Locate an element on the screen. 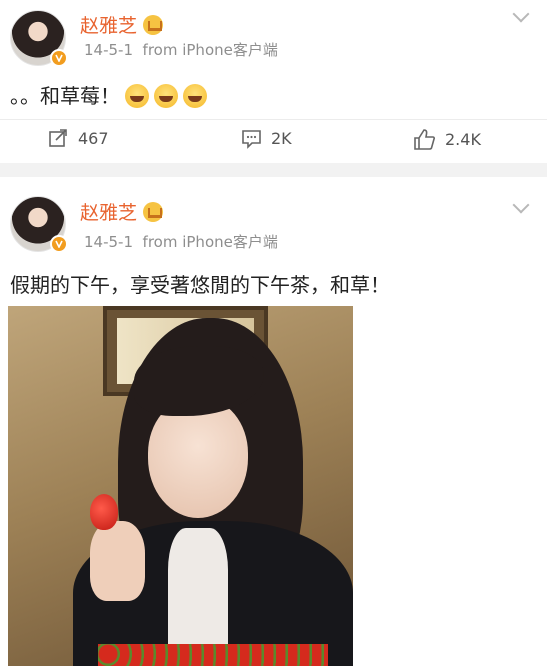  like-button: 2.4K is located at coordinates (447, 139).